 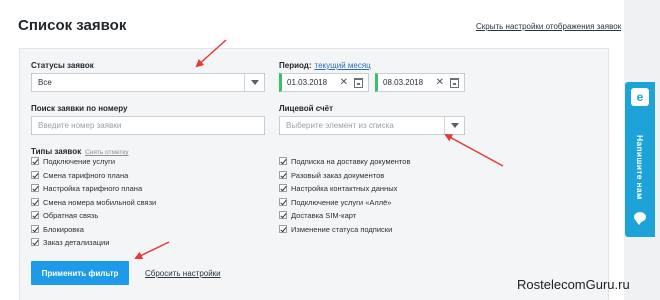 I want to click on checkbox-label: Разовый заказ документов, so click(x=338, y=175).